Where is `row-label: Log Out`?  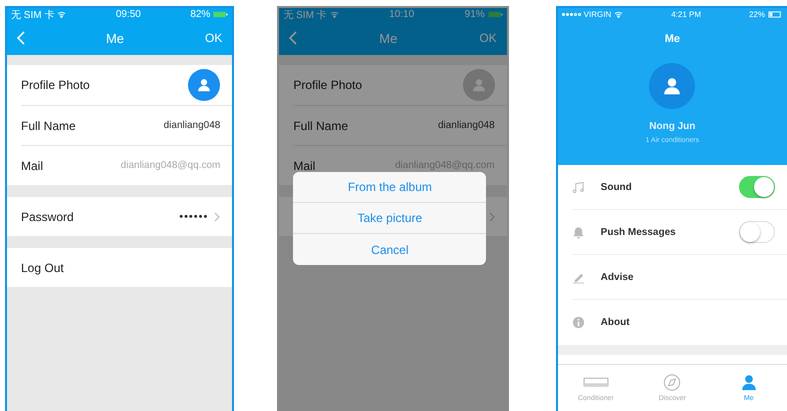
row-label: Log Out is located at coordinates (43, 267).